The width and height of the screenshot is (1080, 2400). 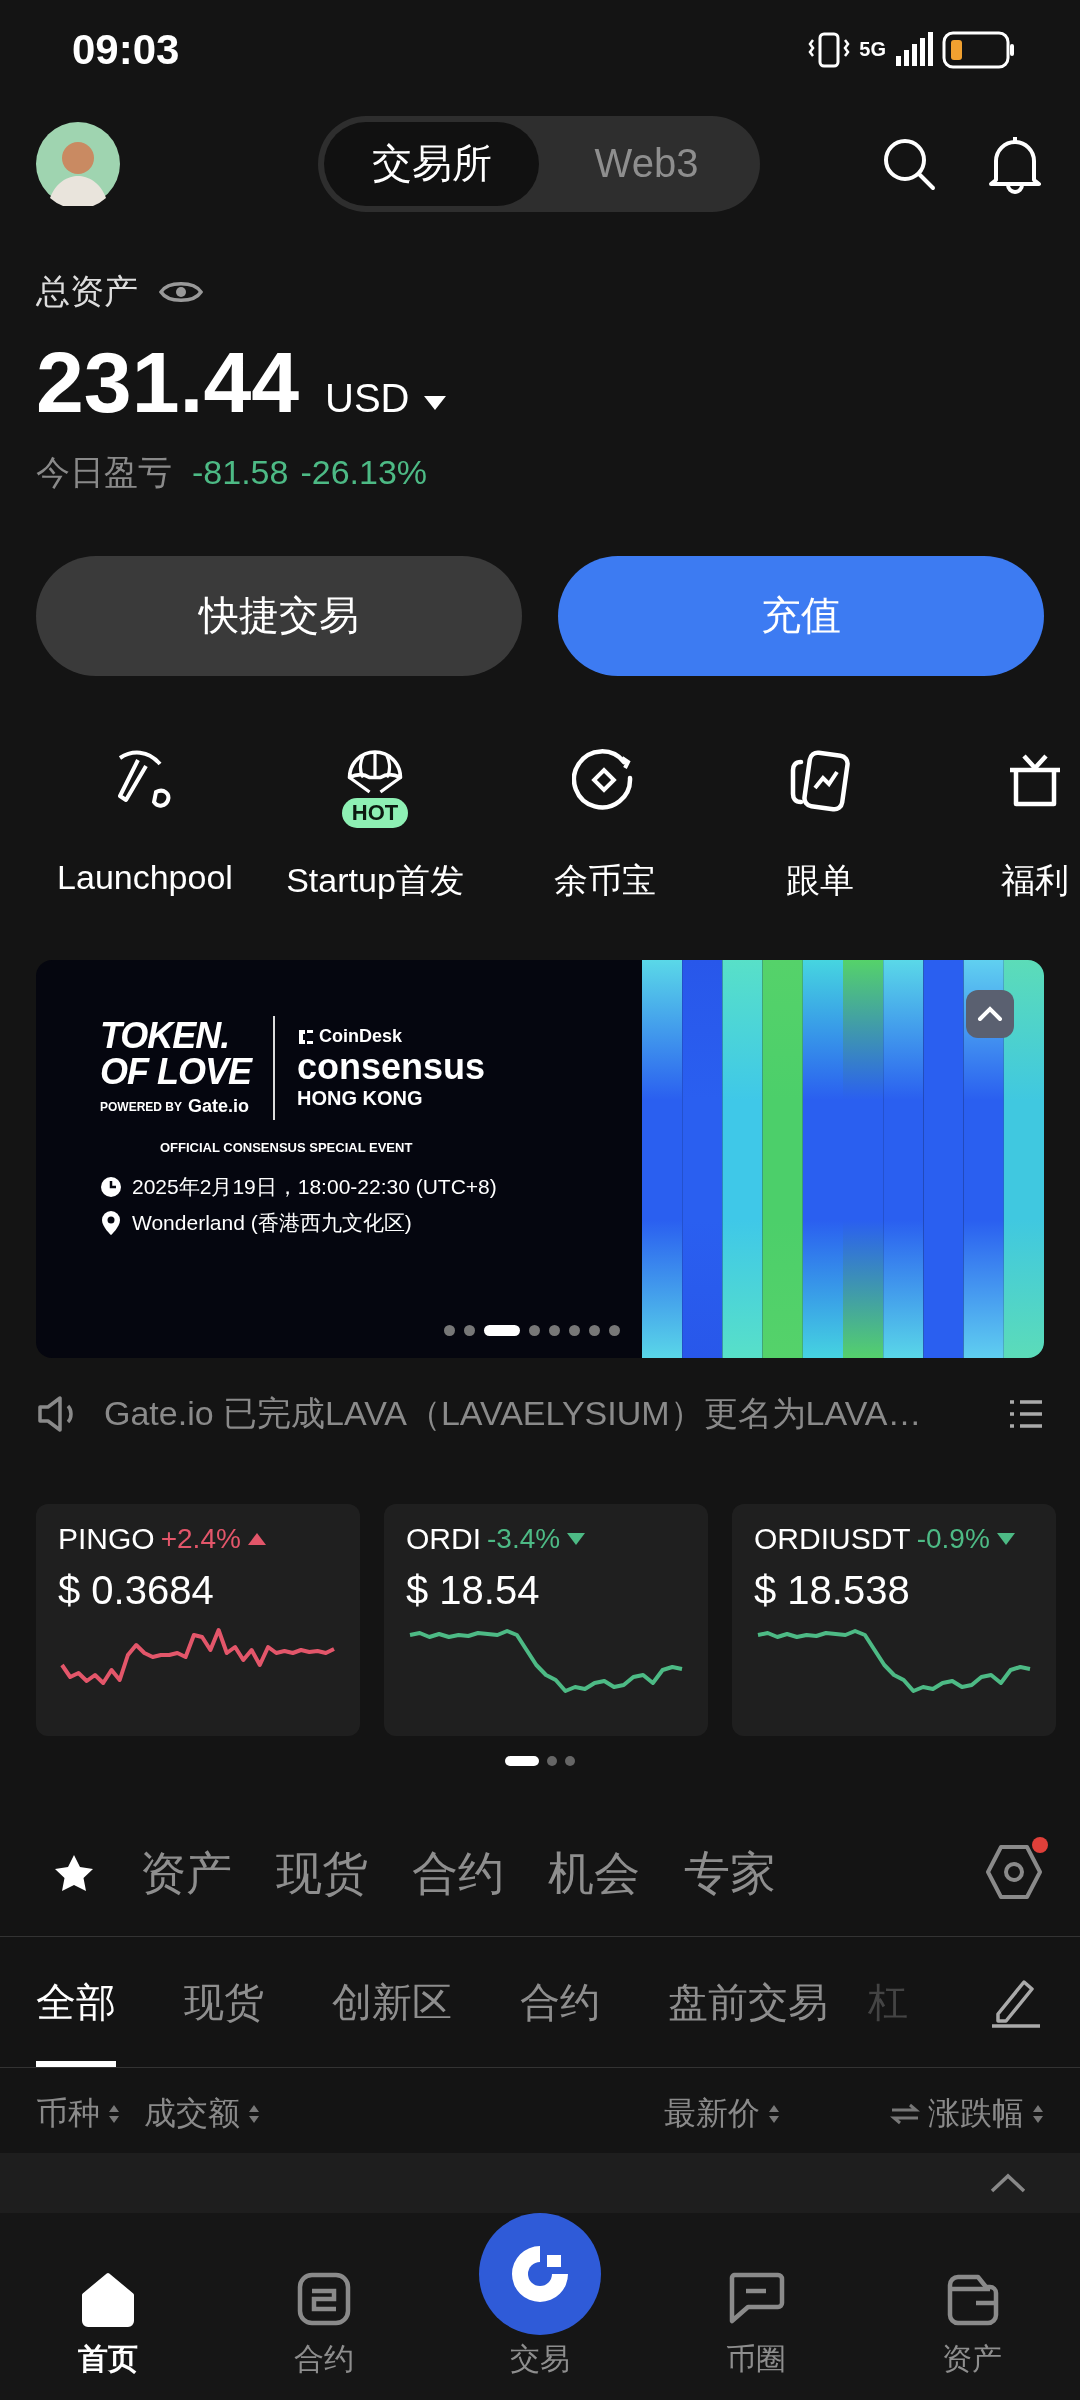 What do you see at coordinates (165, 1036) in the screenshot?
I see `event-logo-text: TOKEN.` at bounding box center [165, 1036].